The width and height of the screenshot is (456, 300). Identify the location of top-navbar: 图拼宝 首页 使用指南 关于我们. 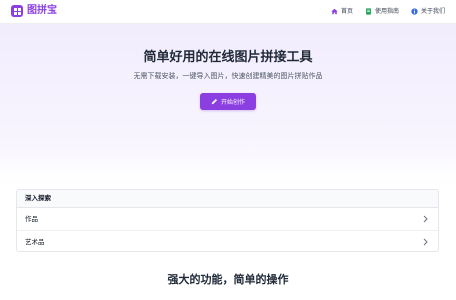
(228, 12).